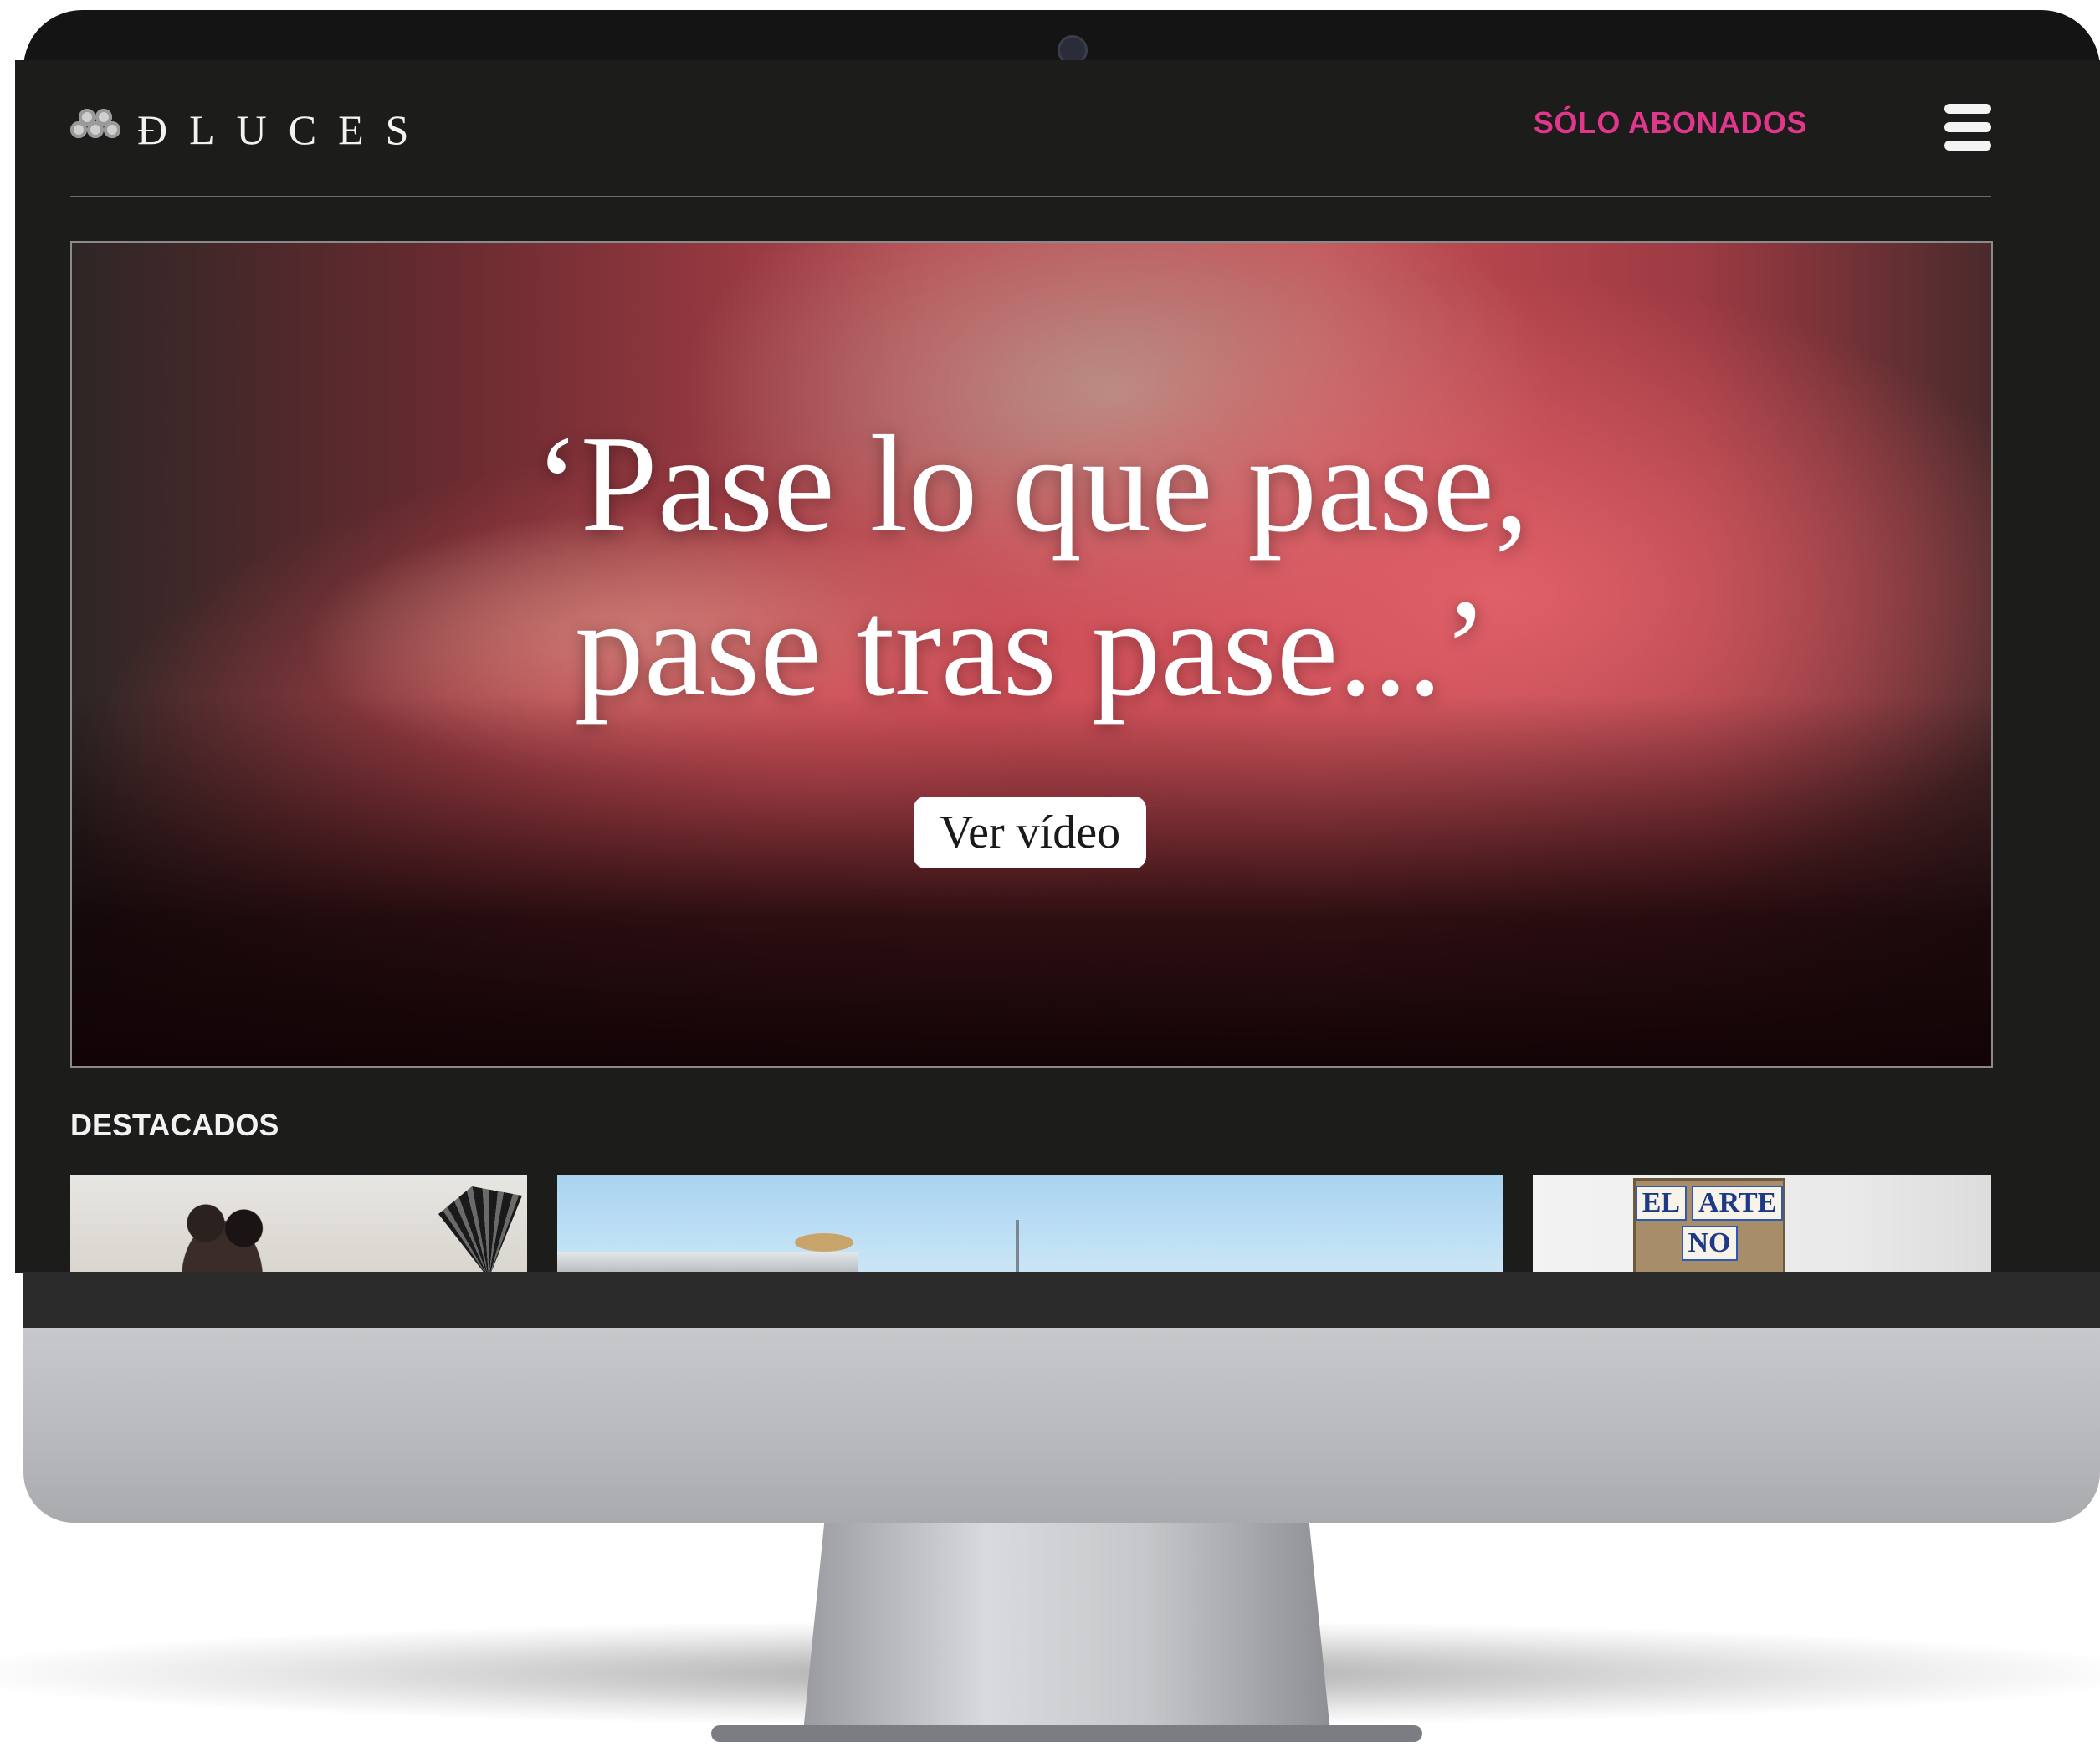 The width and height of the screenshot is (2100, 1752). What do you see at coordinates (1066, 1733) in the screenshot?
I see `monitor-stand-base` at bounding box center [1066, 1733].